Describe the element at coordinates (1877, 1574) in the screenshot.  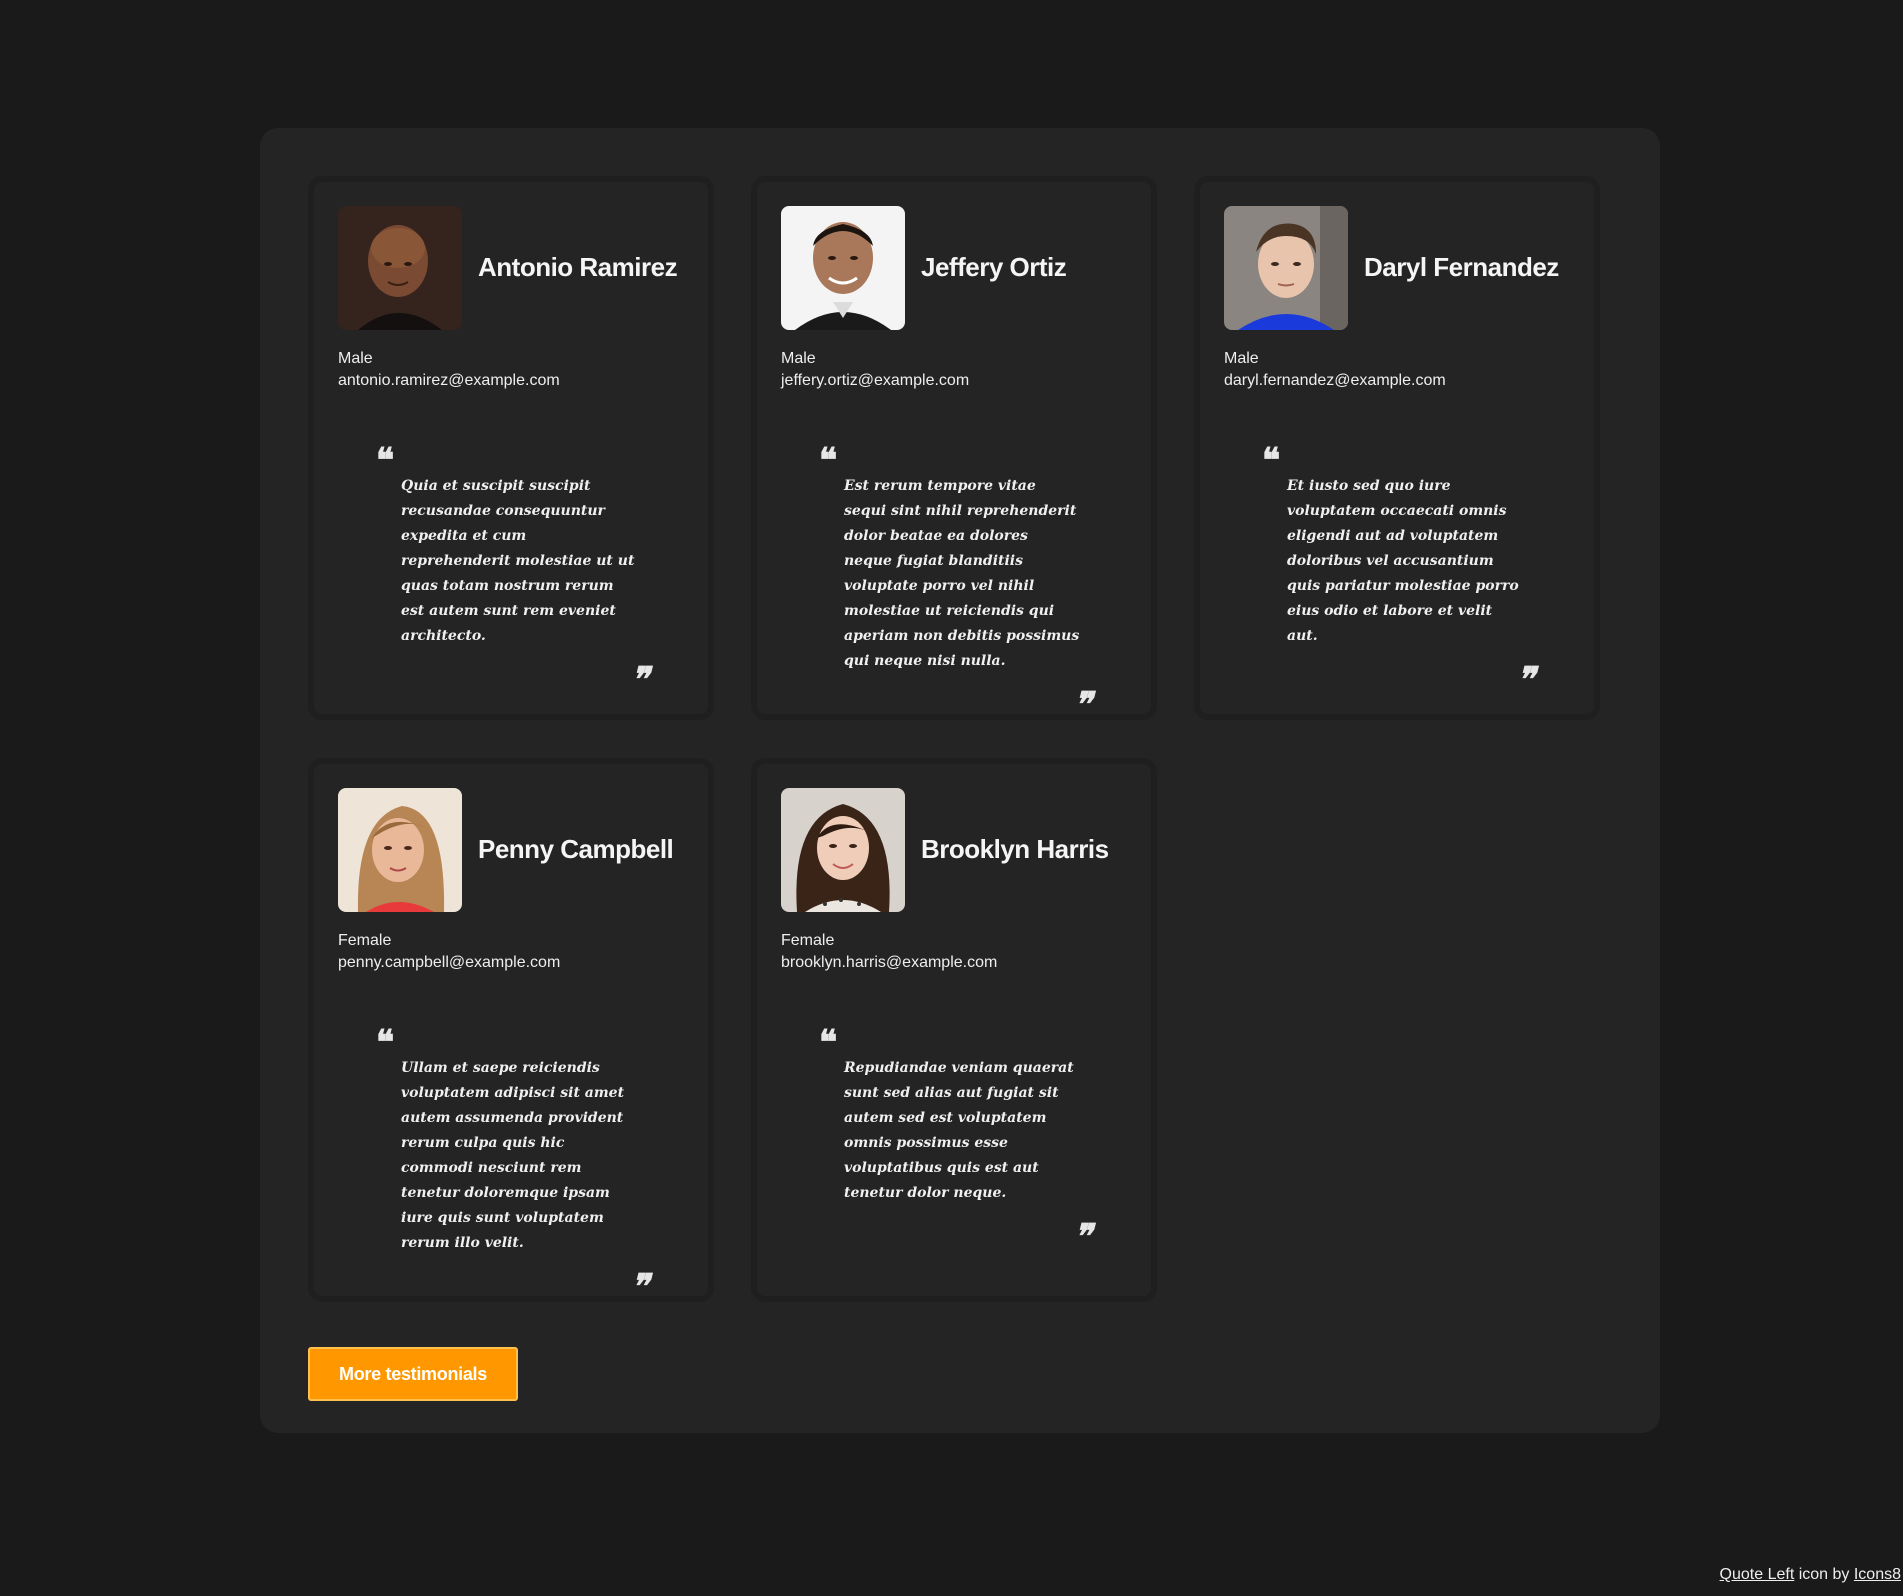
I see `icons8-link: Icons8` at that location.